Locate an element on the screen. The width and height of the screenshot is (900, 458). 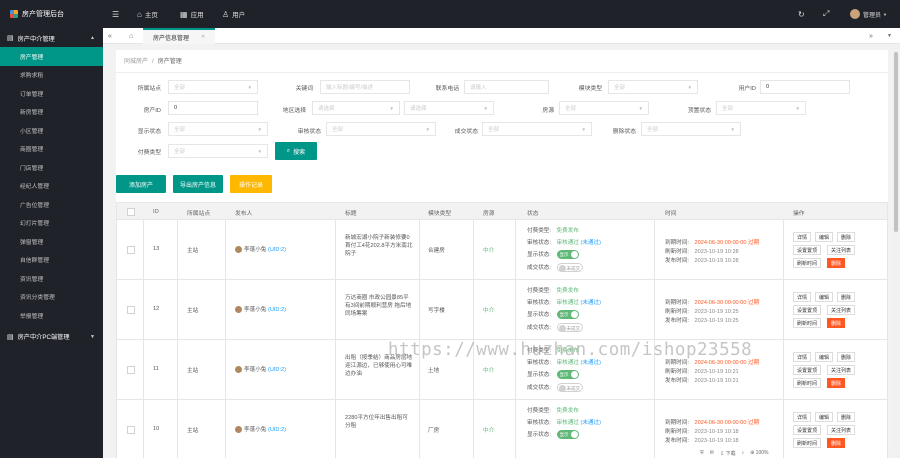
zoom-icon: ⊕ 100% is located at coordinates (759, 453).